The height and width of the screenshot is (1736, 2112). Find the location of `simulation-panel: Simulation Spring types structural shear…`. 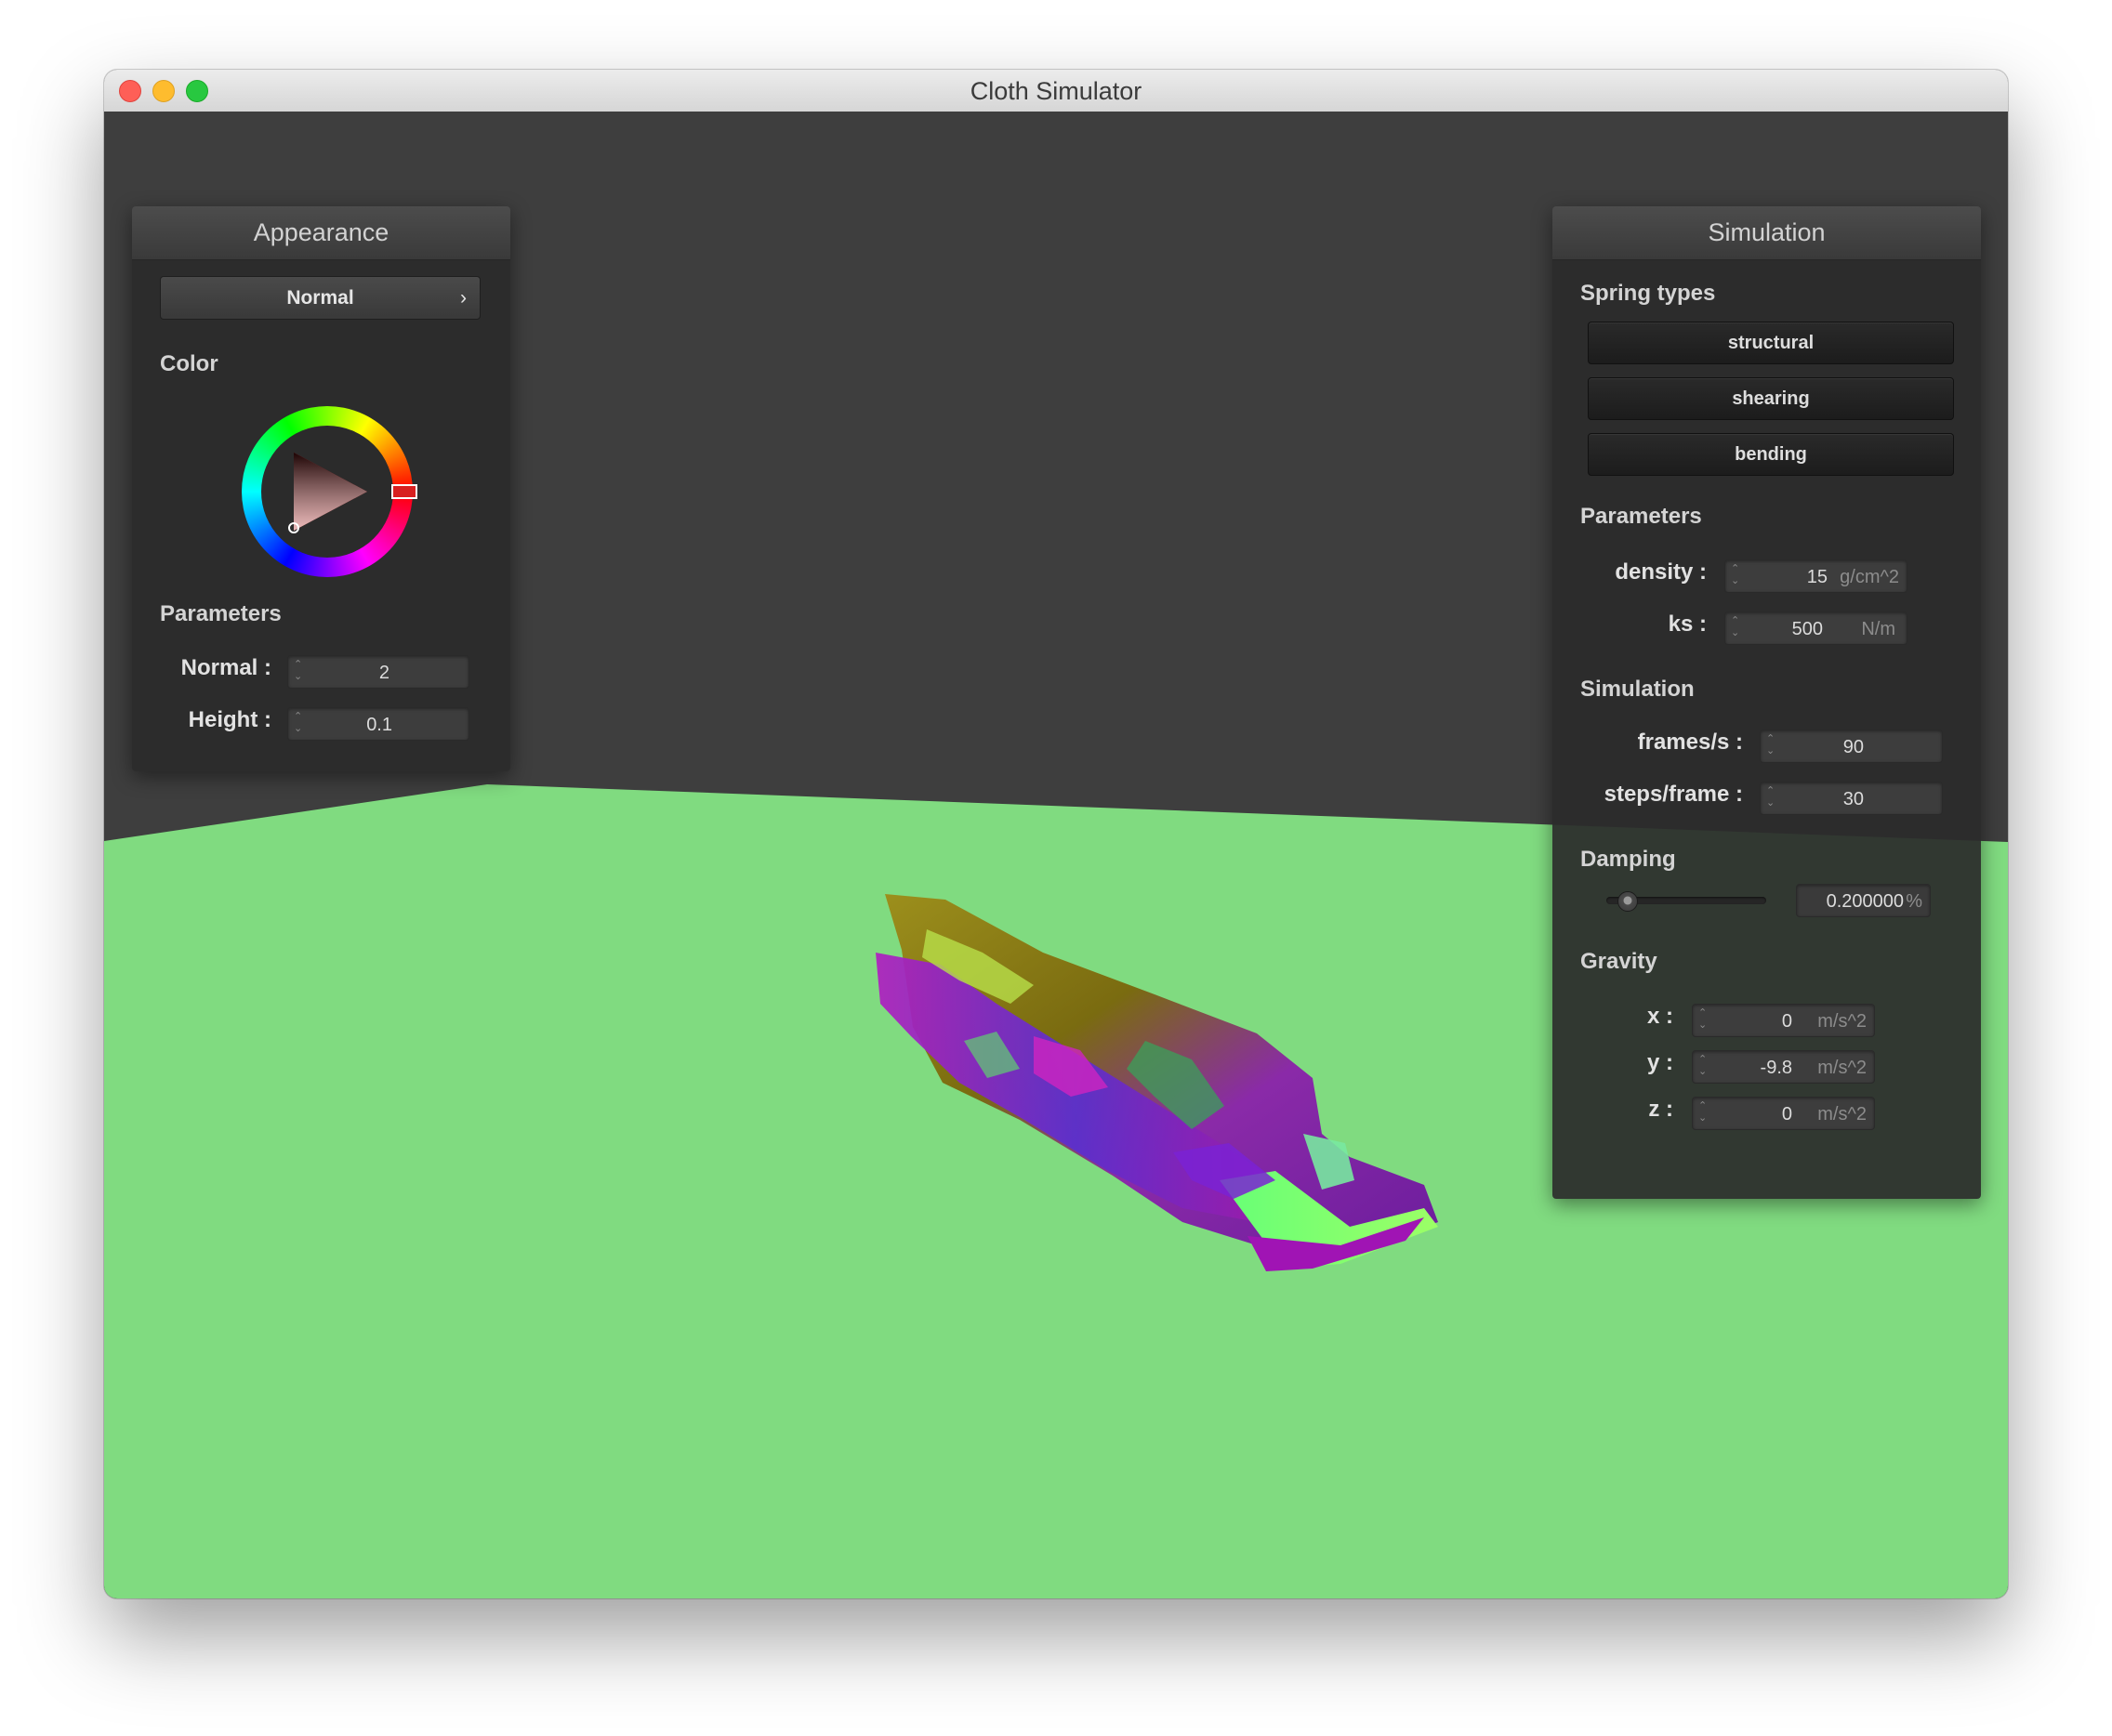

simulation-panel: Simulation Spring types structural shear… is located at coordinates (1766, 702).